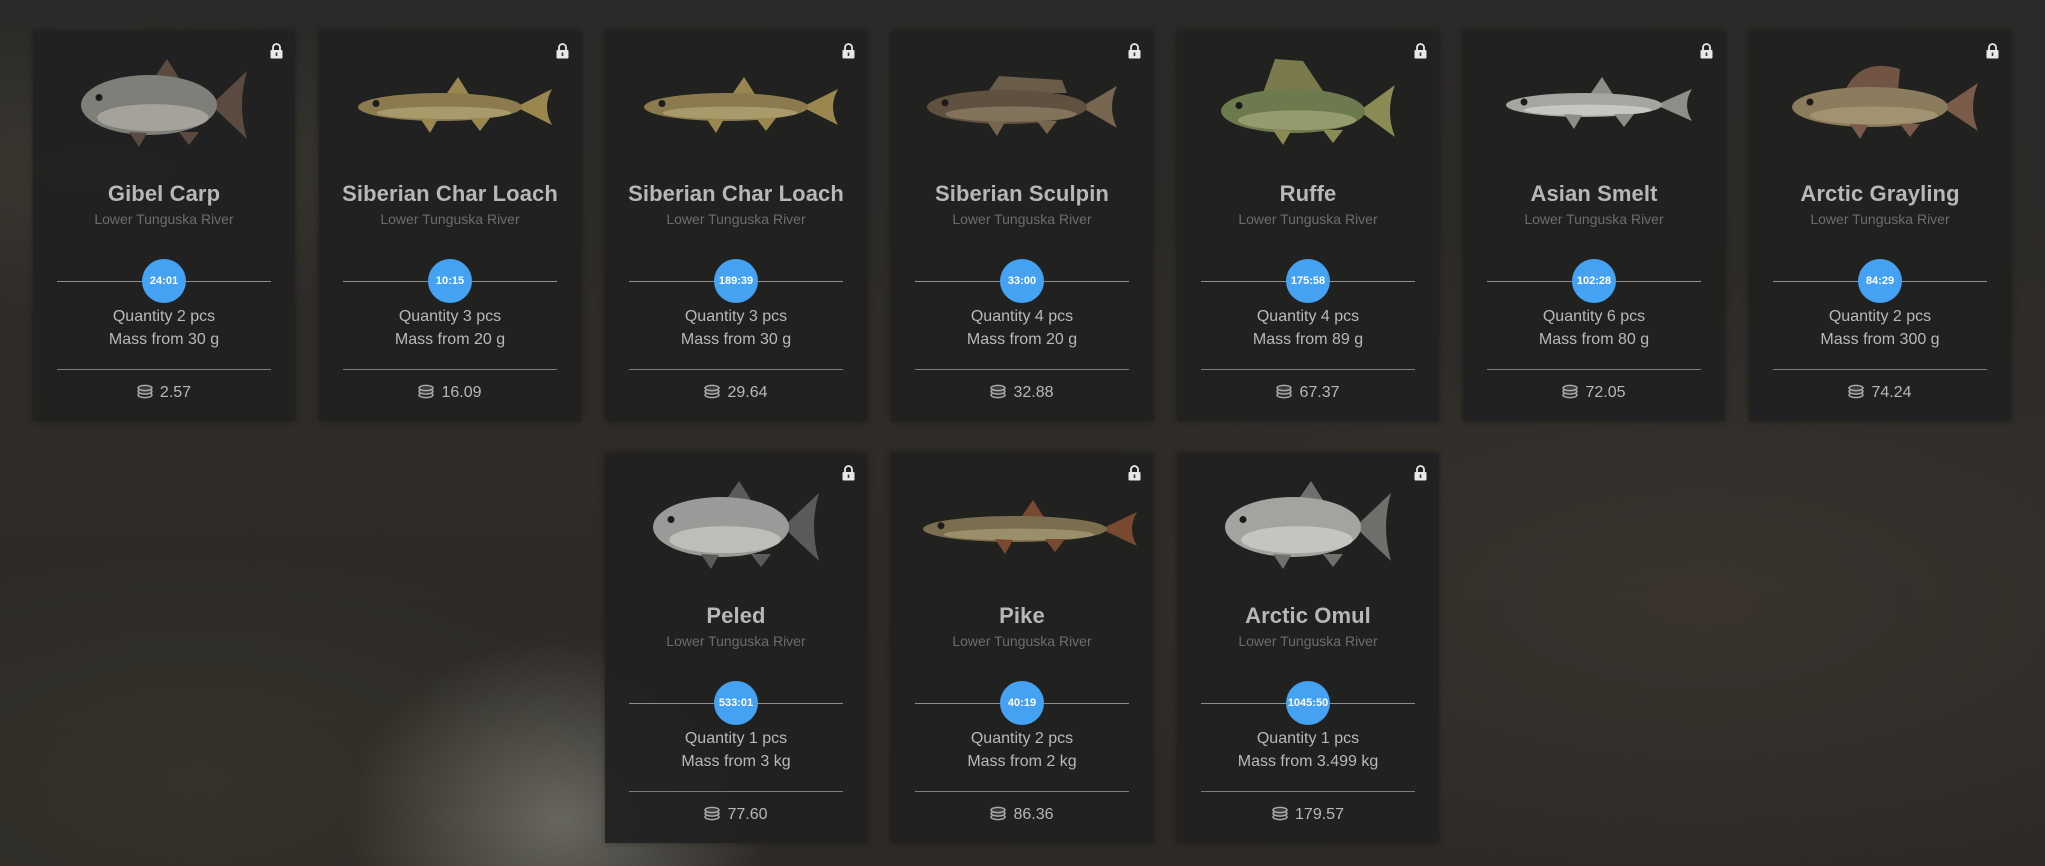 Image resolution: width=2045 pixels, height=866 pixels. I want to click on timer-badge: 533:01, so click(736, 703).